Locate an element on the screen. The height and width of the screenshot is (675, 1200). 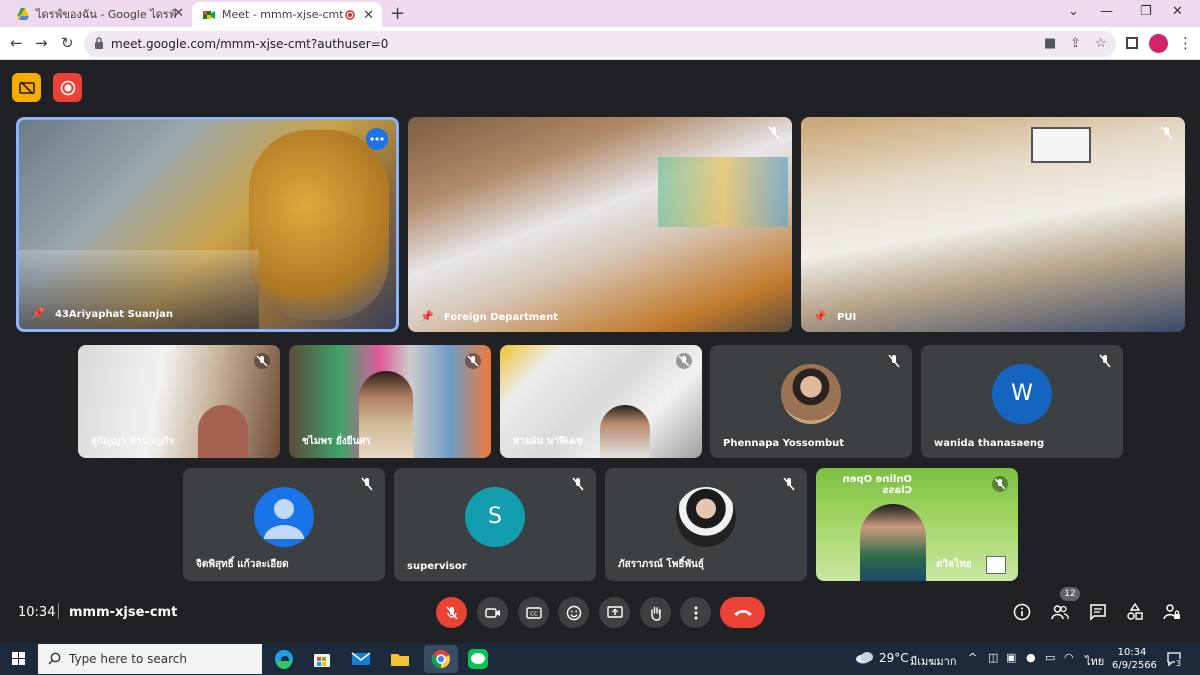
edge-browser-icon is located at coordinates (284, 659).